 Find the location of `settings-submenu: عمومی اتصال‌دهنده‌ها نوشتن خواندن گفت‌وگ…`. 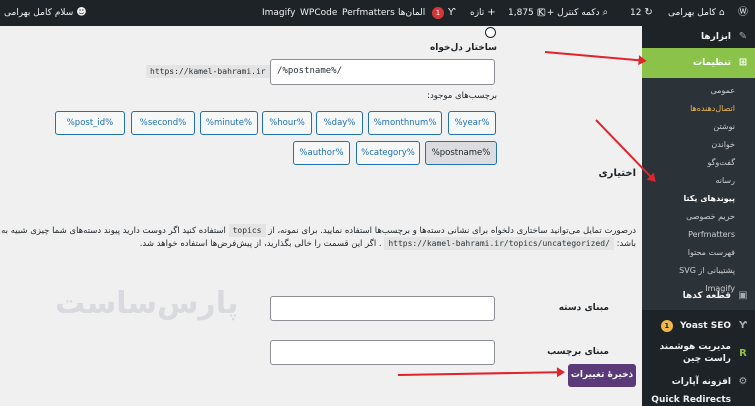

settings-submenu: عمومی اتصال‌دهنده‌ها نوشتن خواندن گفت‌وگ… is located at coordinates (698, 194).